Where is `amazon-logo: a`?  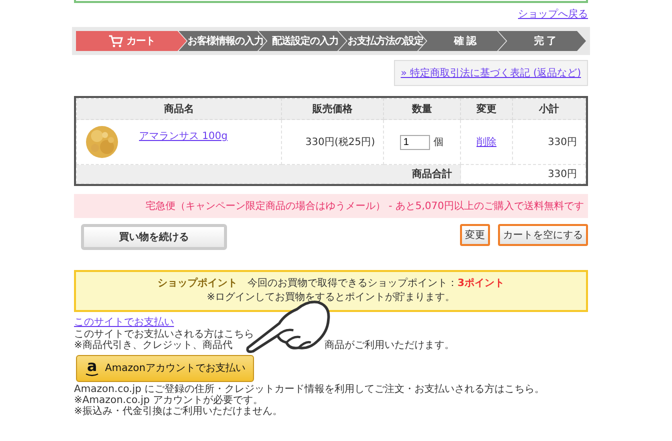 amazon-logo: a is located at coordinates (92, 366).